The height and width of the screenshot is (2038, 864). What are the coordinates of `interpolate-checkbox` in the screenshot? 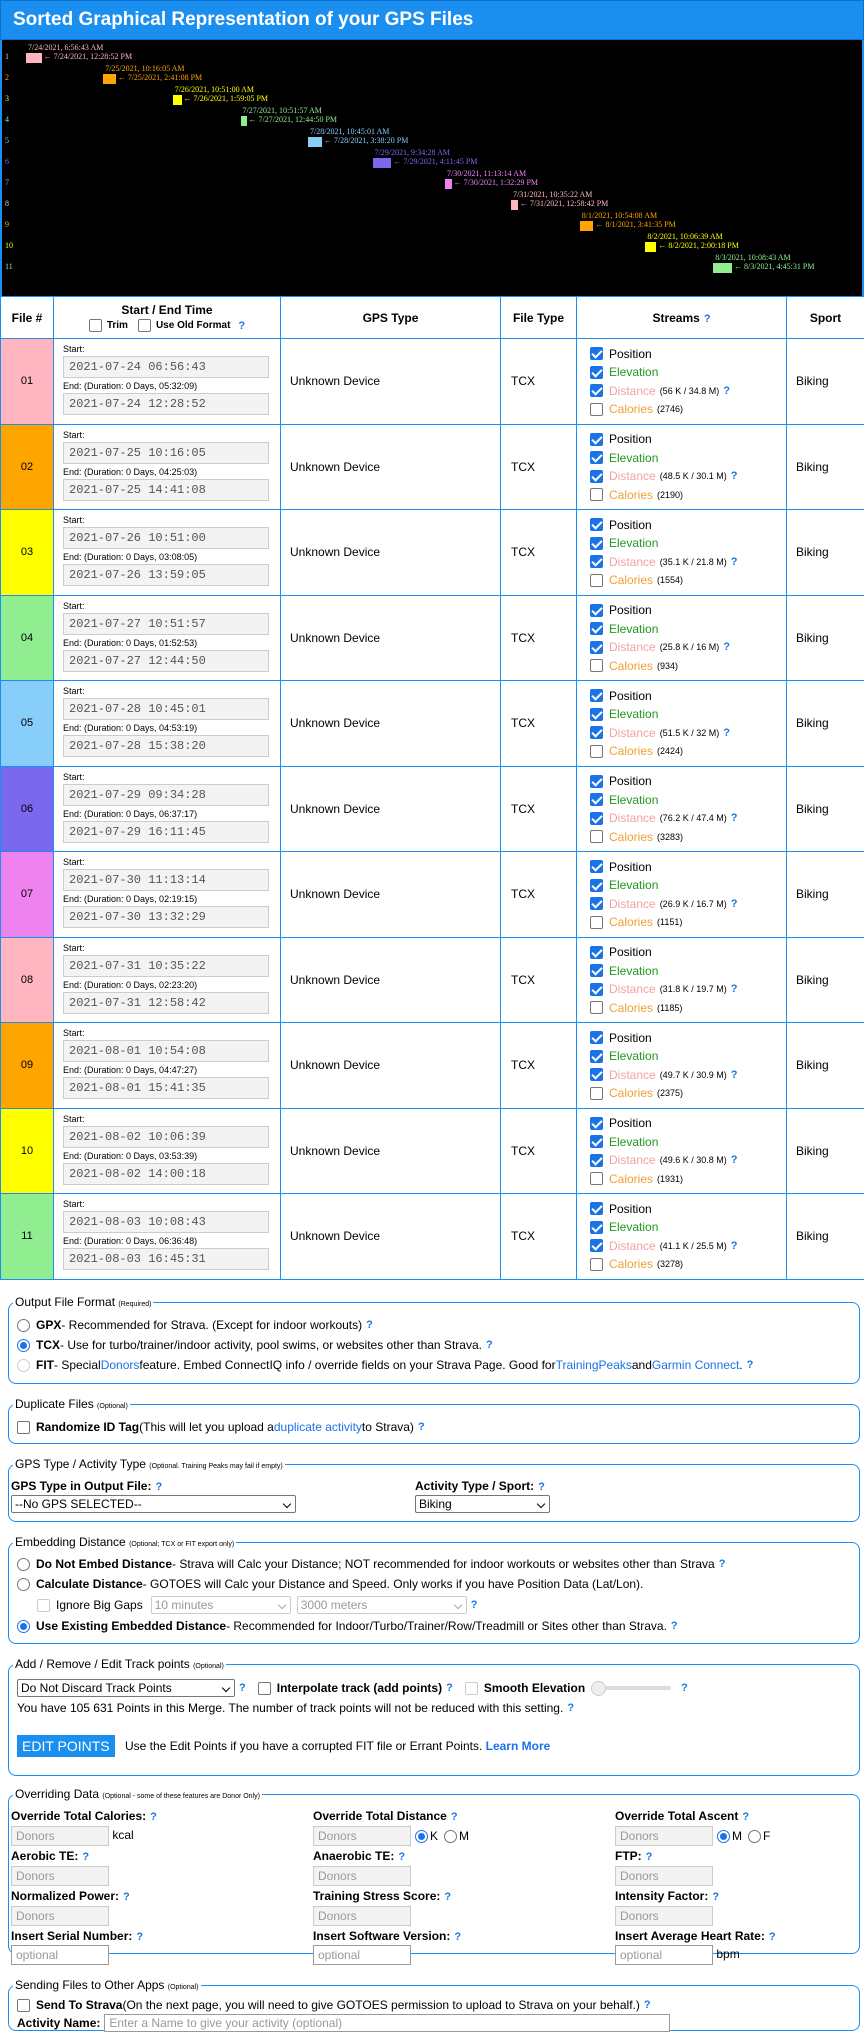 It's located at (264, 1688).